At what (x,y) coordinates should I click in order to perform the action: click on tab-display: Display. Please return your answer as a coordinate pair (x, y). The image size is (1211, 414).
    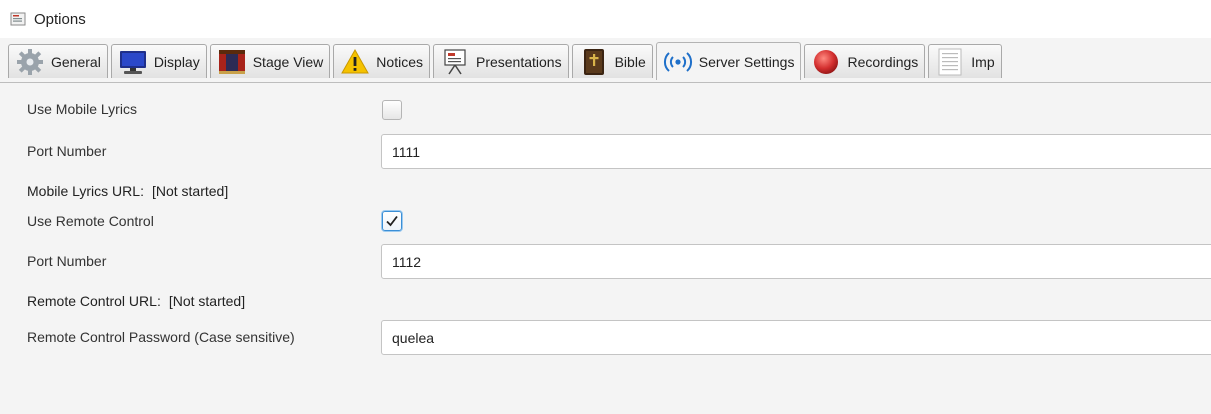
    Looking at the image, I should click on (158, 61).